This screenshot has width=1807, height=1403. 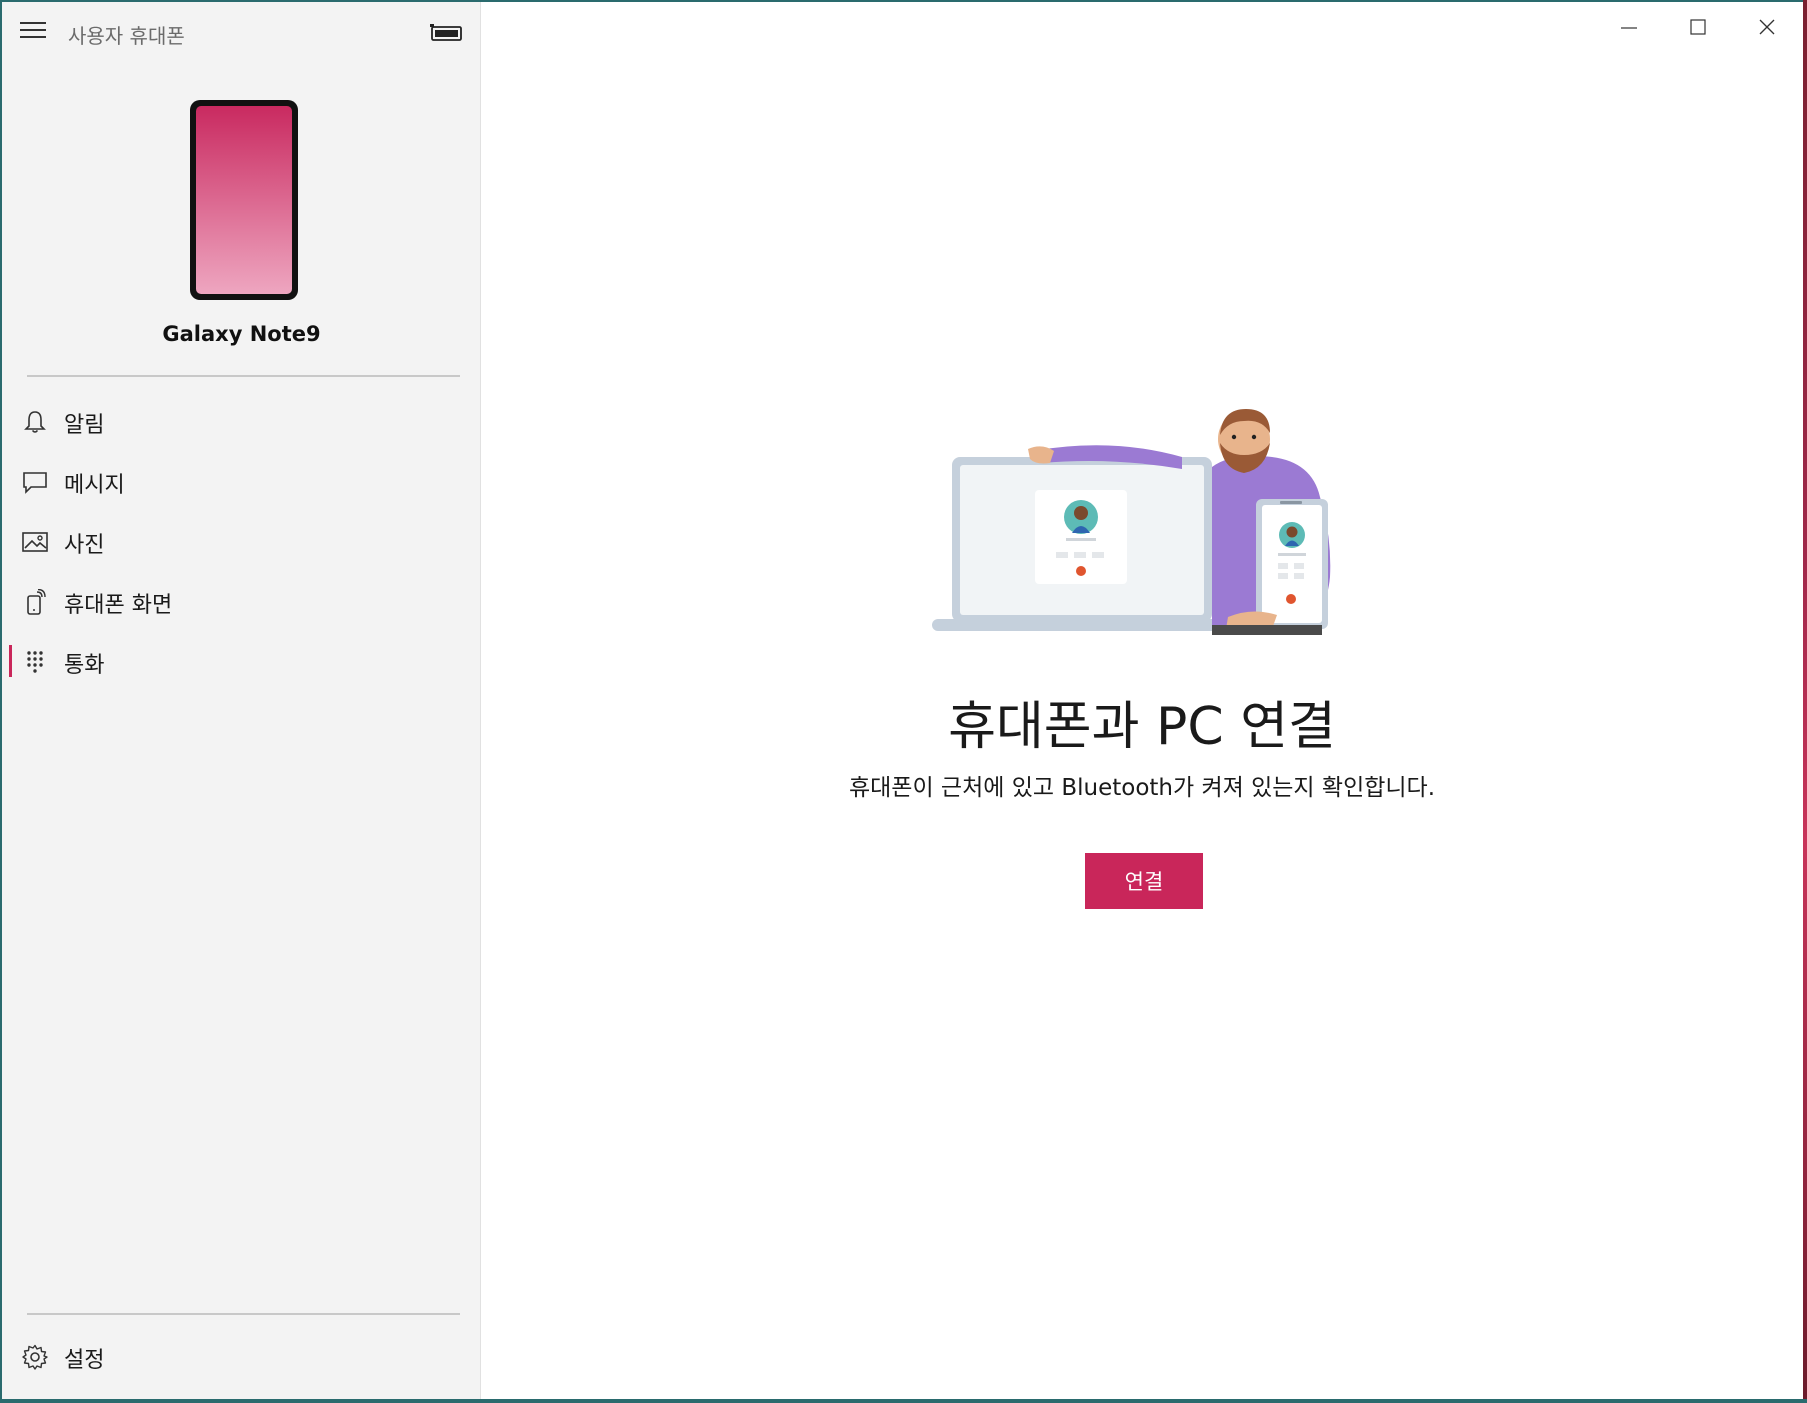 I want to click on connect-illustration, so click(x=1131, y=522).